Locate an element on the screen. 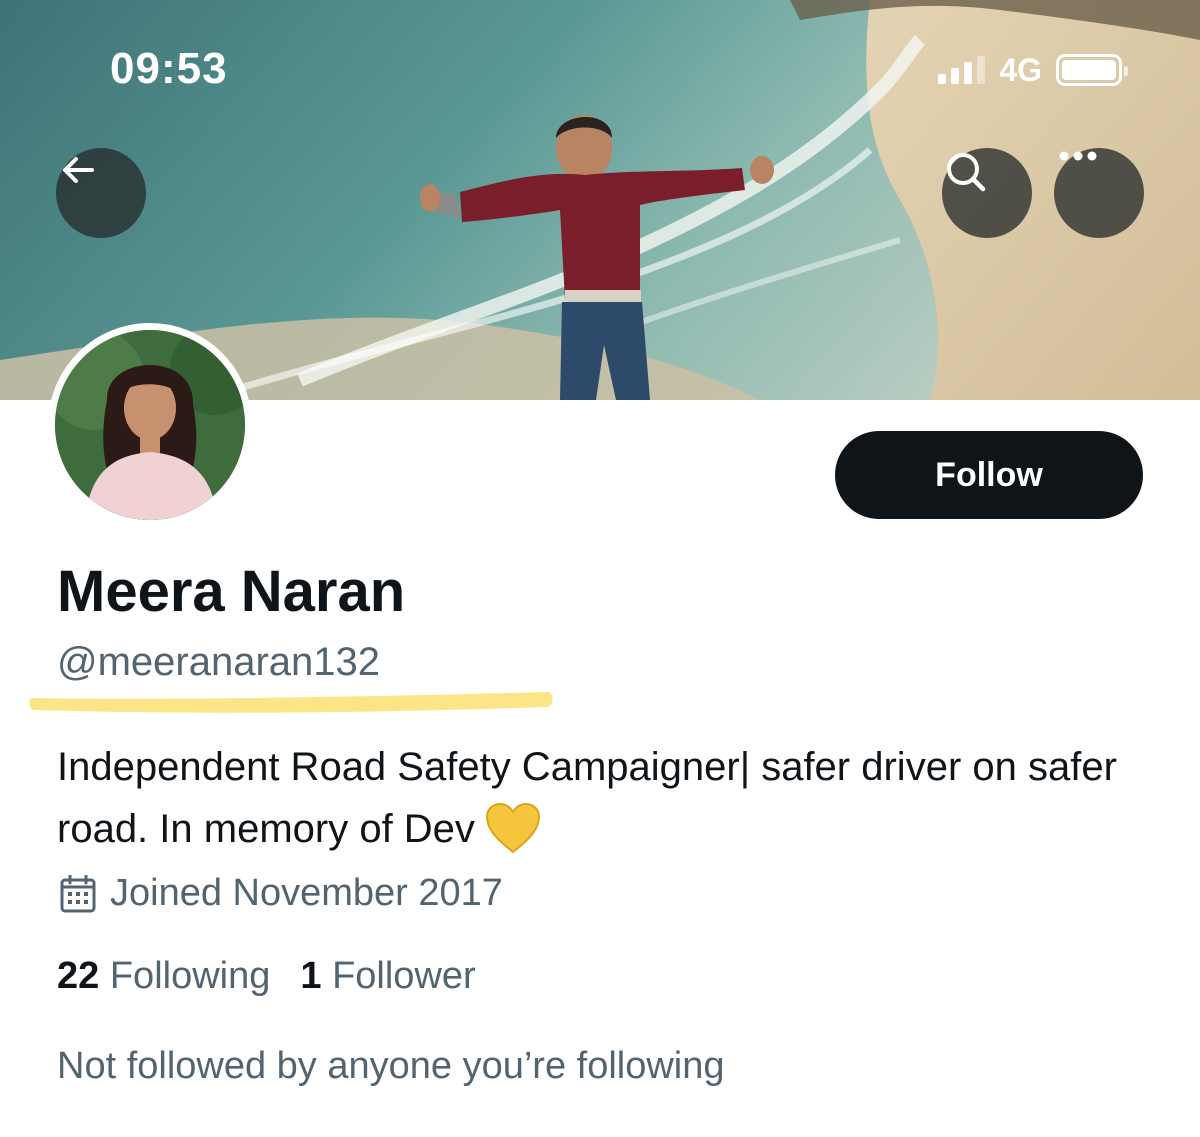 The width and height of the screenshot is (1200, 1137). followers-link: 1 Follower is located at coordinates (387, 976).